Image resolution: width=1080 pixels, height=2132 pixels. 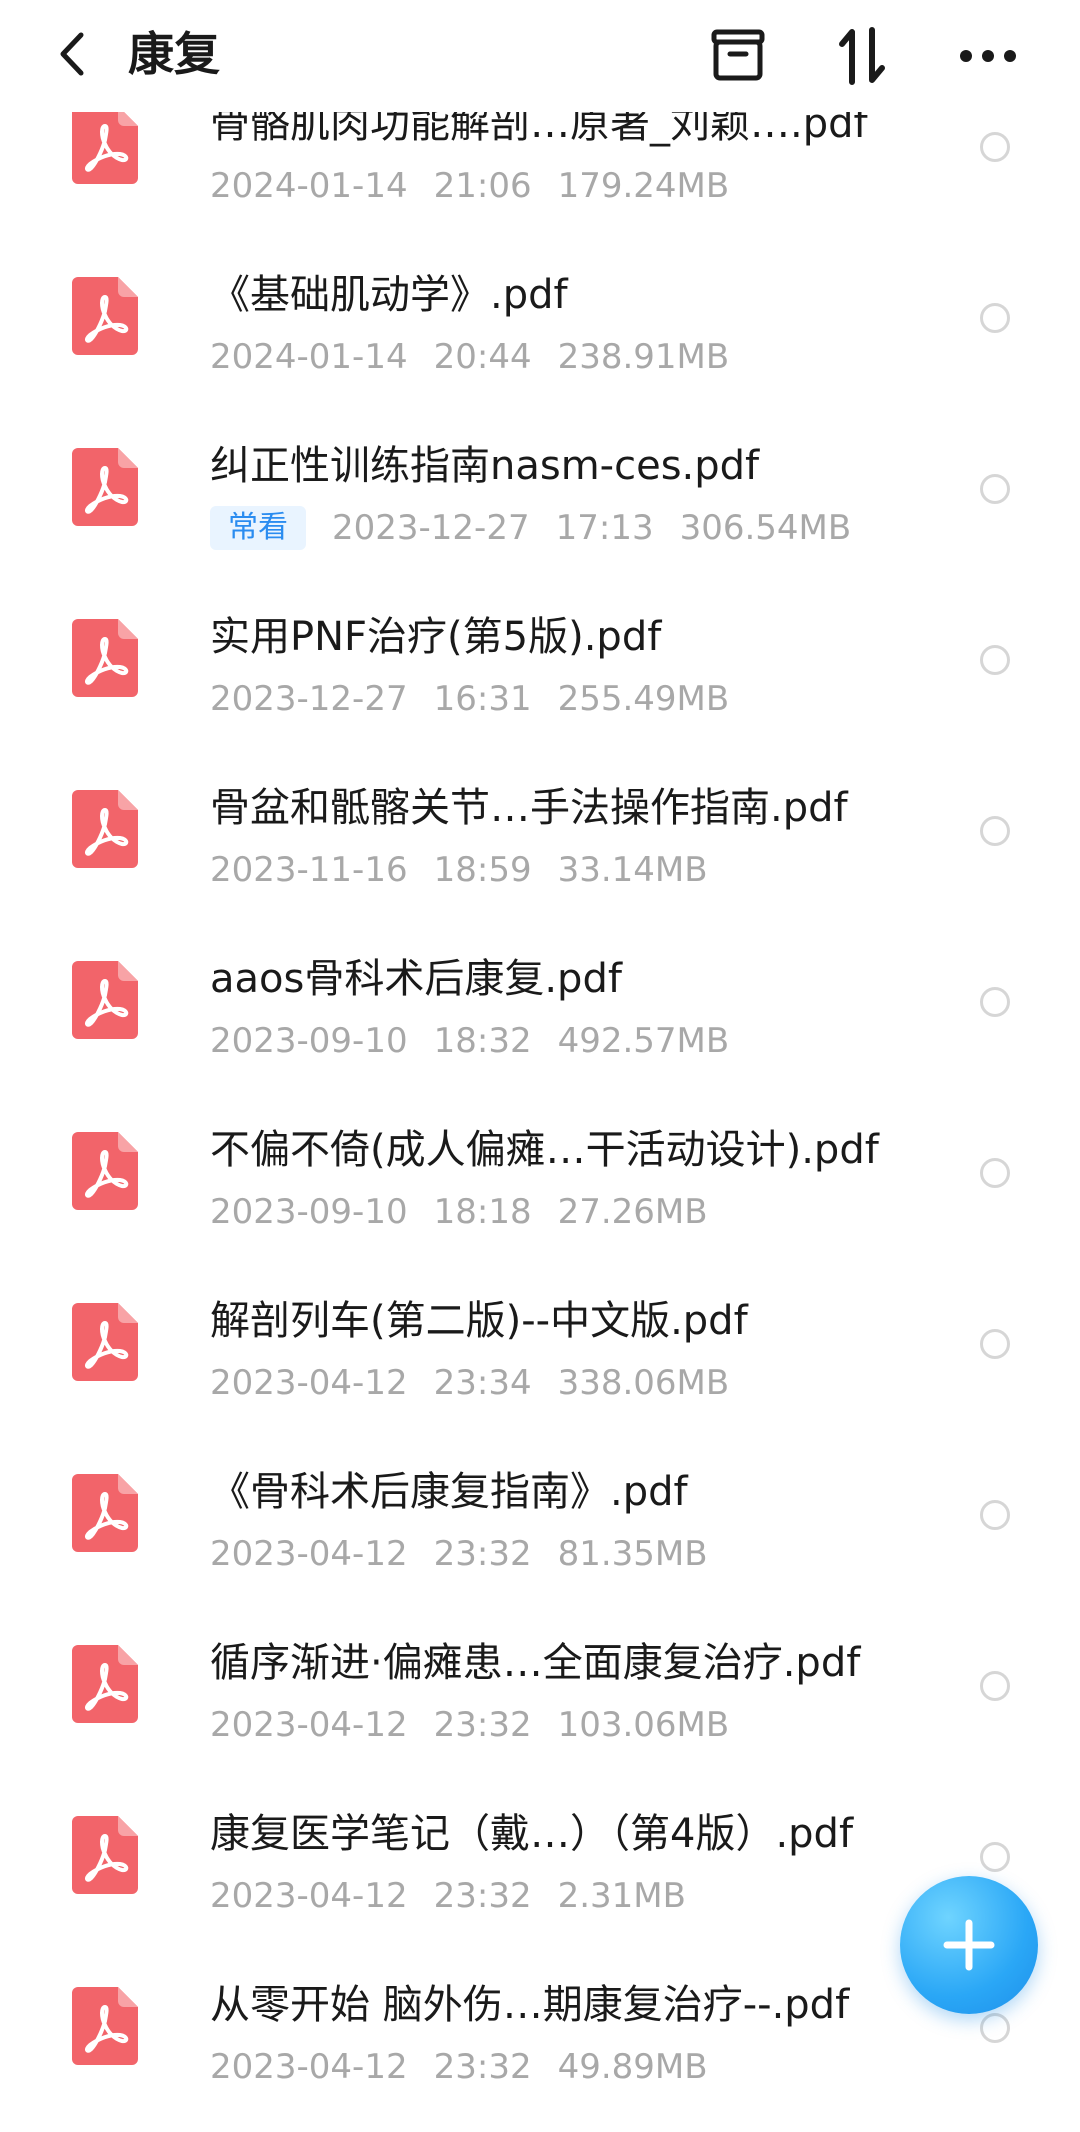 I want to click on file-size: 33.14MB, so click(x=632, y=870).